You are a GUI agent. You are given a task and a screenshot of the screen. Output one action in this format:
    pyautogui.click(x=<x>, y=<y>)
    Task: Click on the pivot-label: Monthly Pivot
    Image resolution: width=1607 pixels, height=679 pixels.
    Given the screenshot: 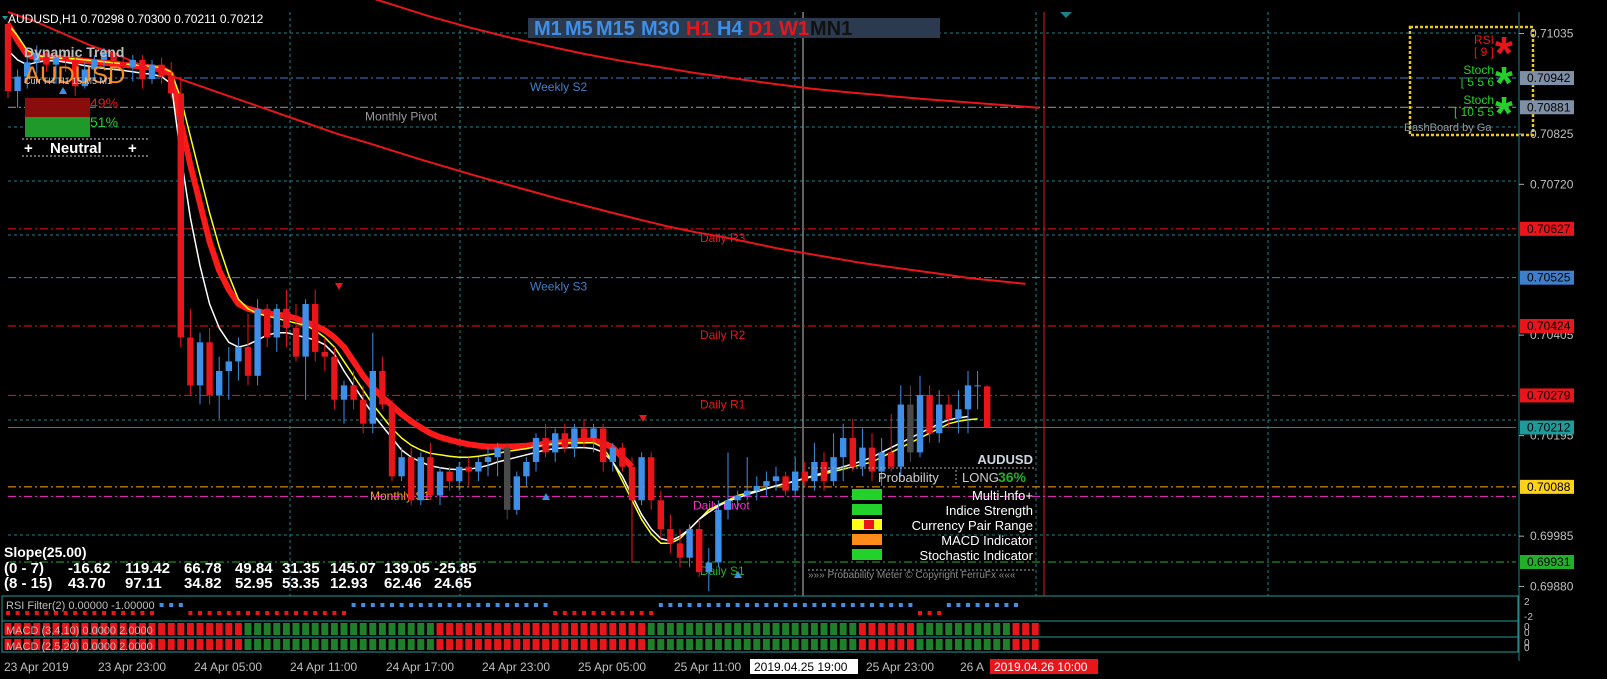 What is the action you would take?
    pyautogui.click(x=401, y=116)
    